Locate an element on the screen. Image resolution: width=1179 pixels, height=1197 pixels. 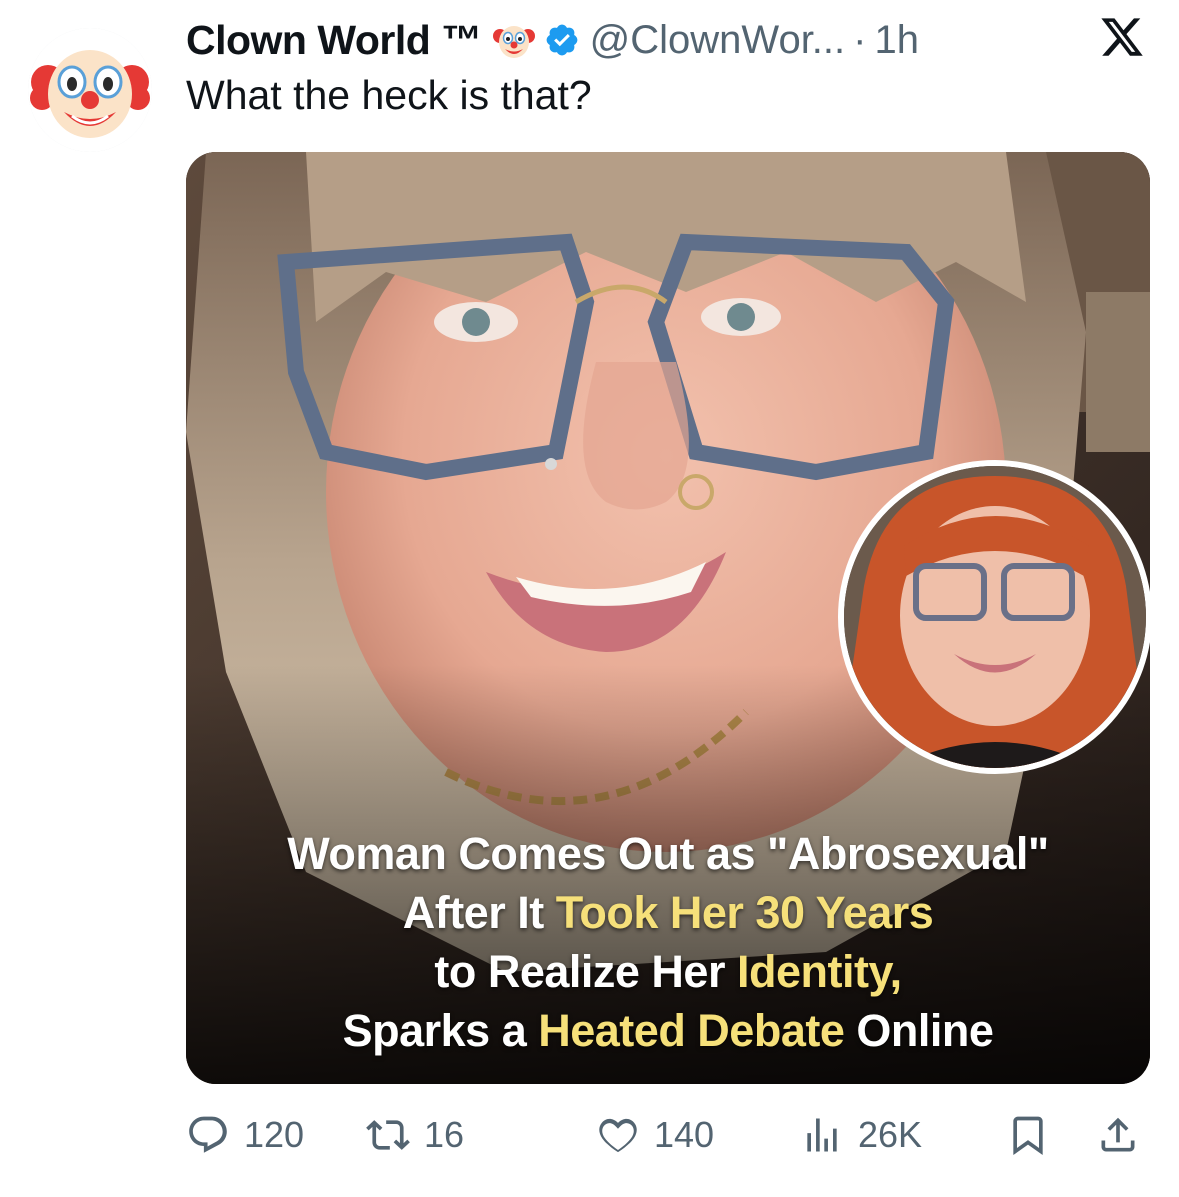
retweet-icon is located at coordinates (388, 1135).